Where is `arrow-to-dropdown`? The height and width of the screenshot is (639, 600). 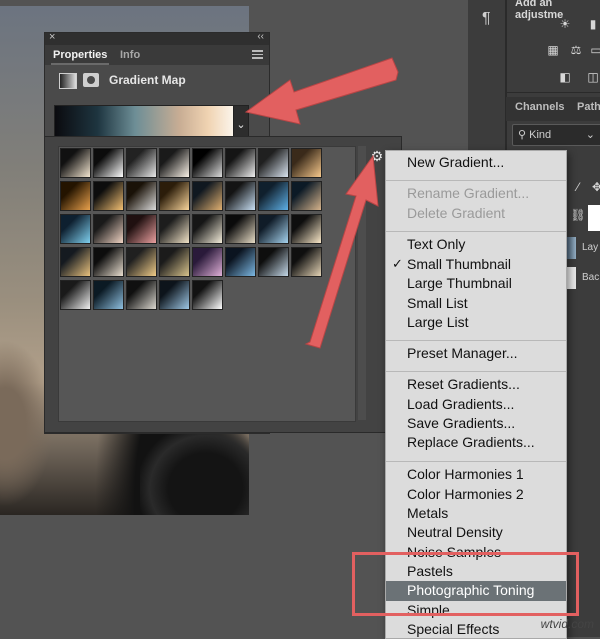 arrow-to-dropdown is located at coordinates (321, 91).